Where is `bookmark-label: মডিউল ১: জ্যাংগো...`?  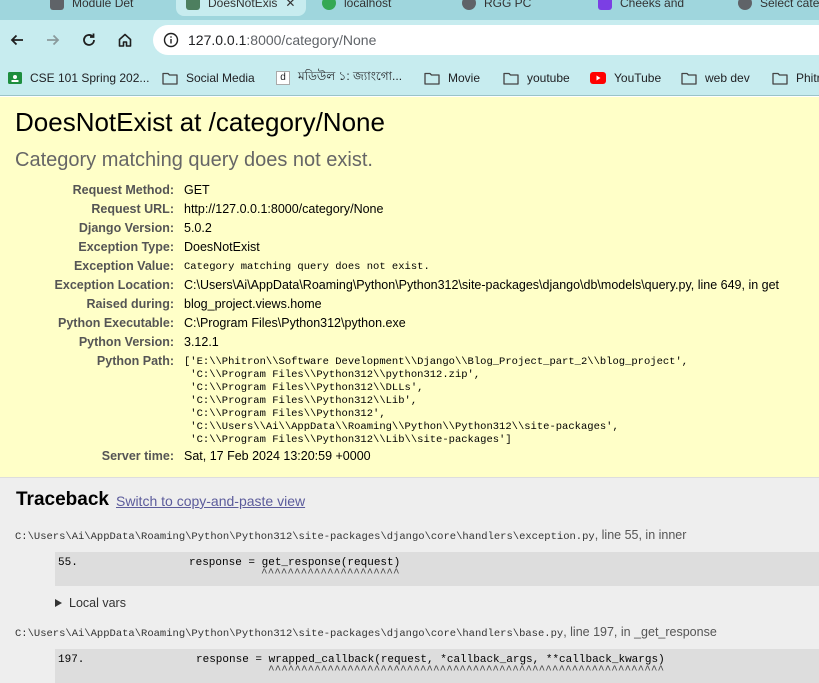
bookmark-label: মডিউল ১: জ্যাংগো... is located at coordinates (350, 76).